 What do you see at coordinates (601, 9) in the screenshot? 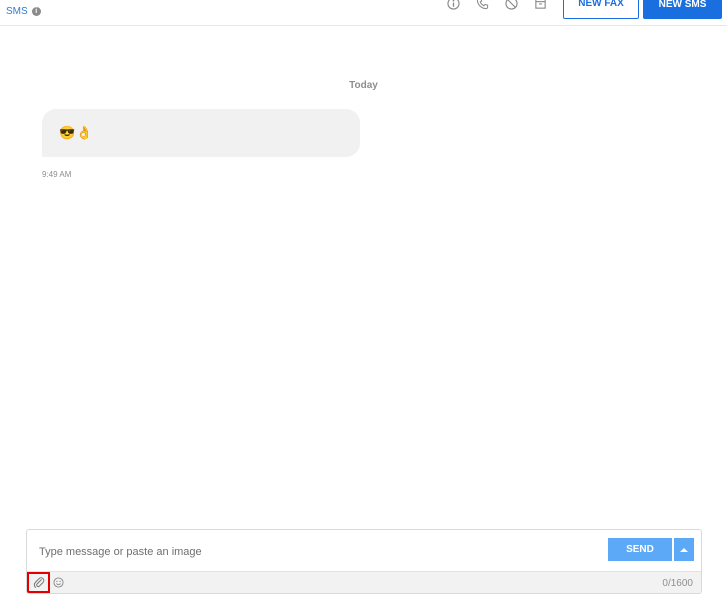
I see `new-fax-button: NEW FAX` at bounding box center [601, 9].